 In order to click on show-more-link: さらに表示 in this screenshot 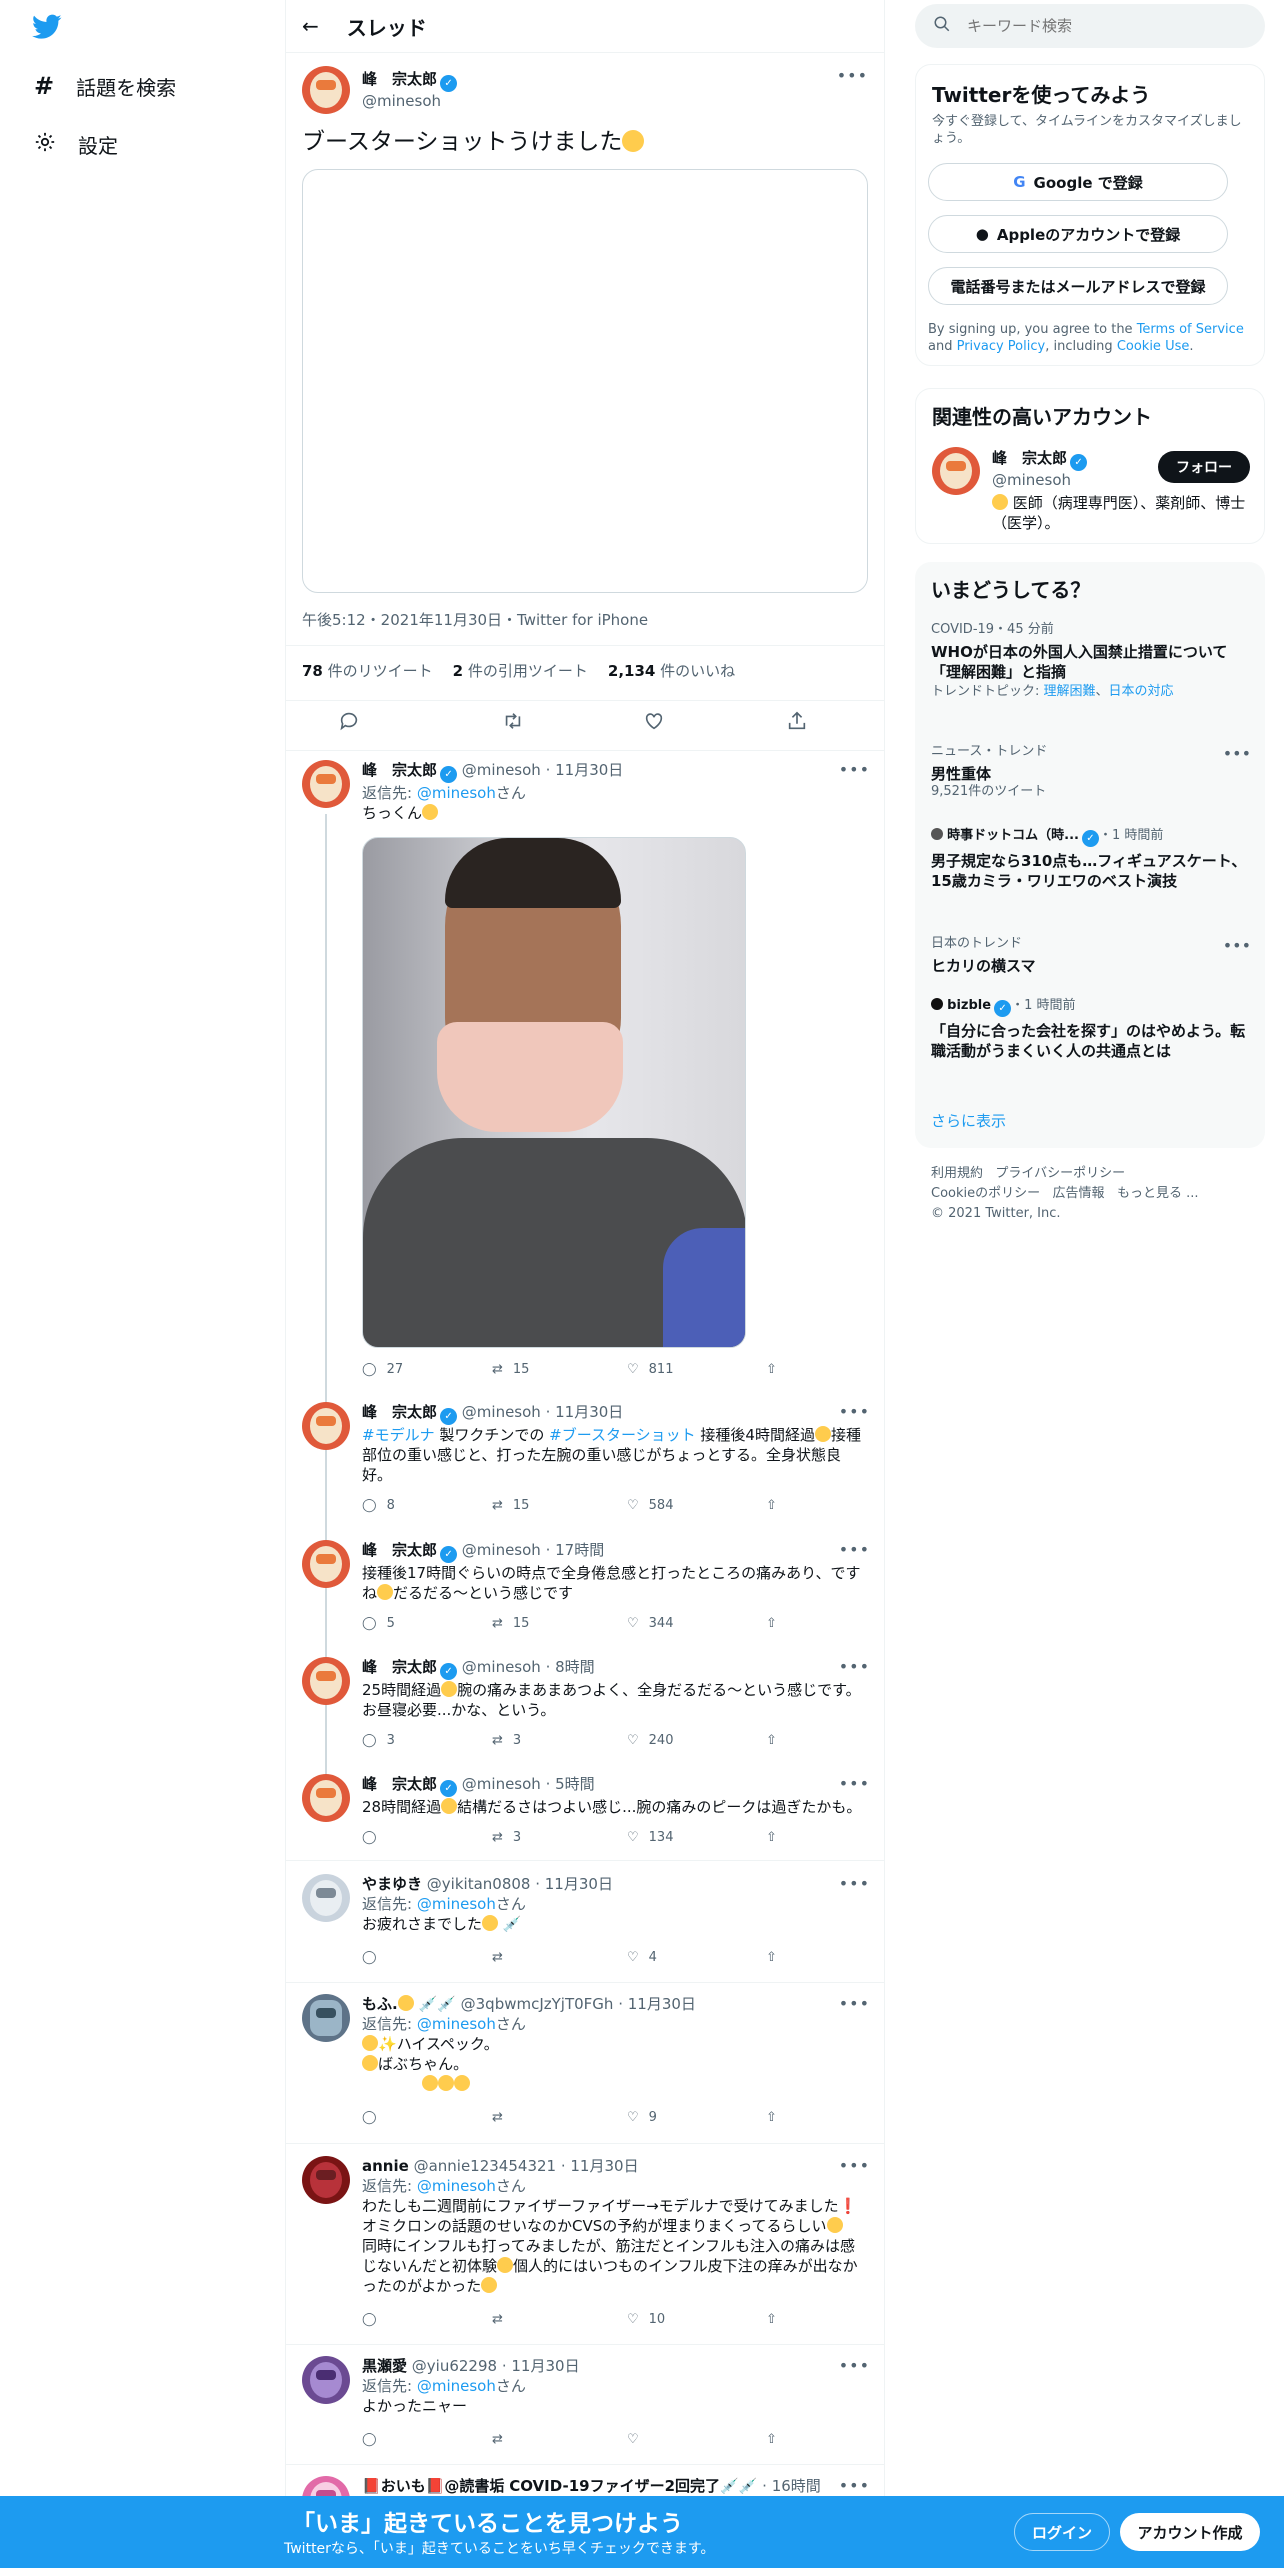, I will do `click(968, 1120)`.